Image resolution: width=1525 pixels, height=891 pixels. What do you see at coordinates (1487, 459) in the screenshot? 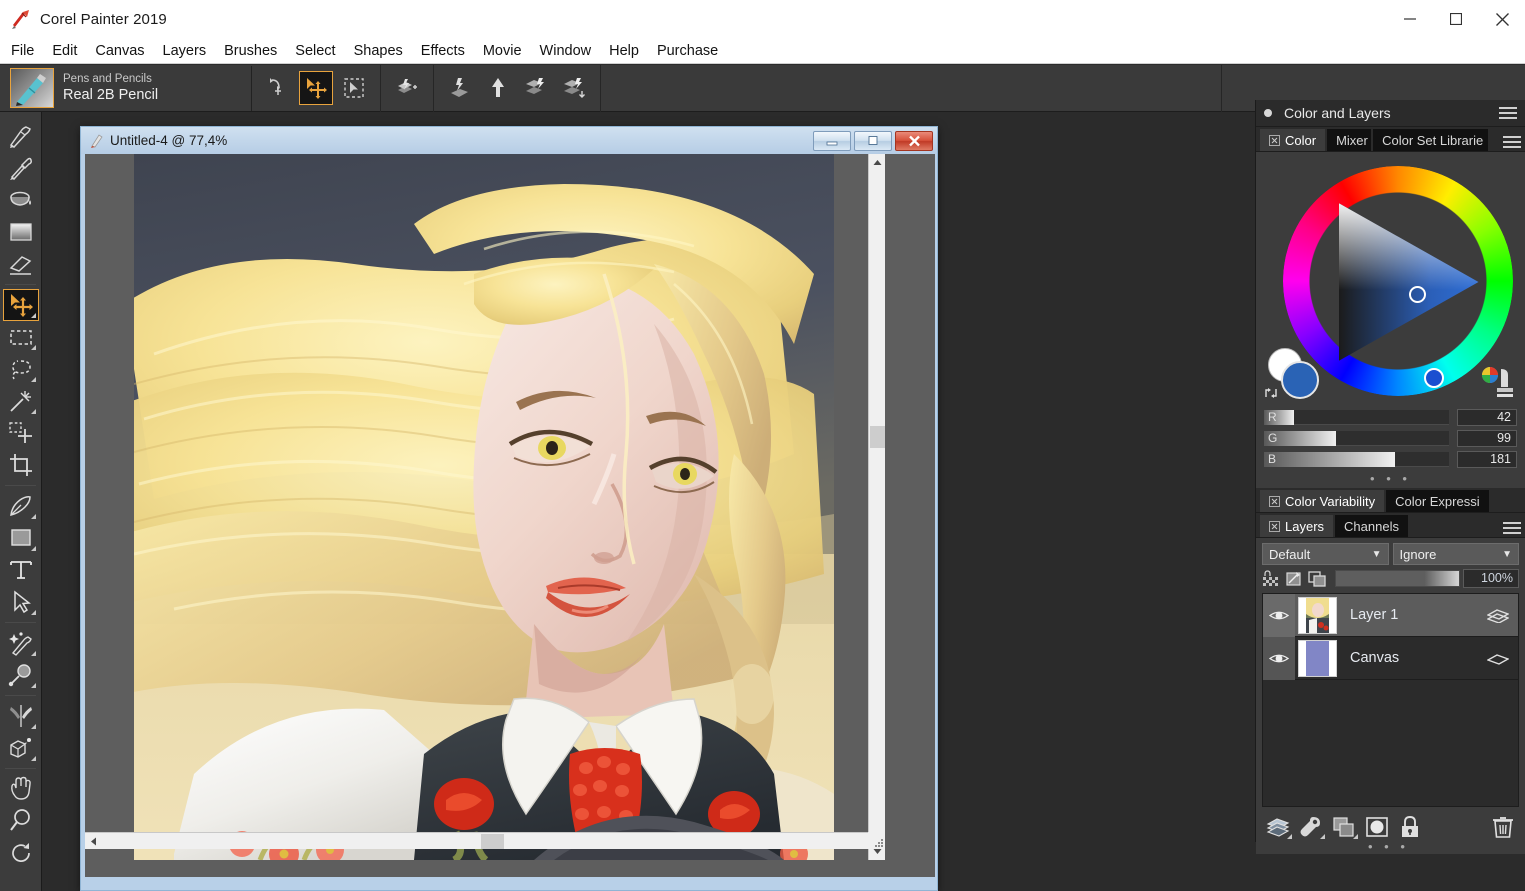
I see `b-value: 181` at bounding box center [1487, 459].